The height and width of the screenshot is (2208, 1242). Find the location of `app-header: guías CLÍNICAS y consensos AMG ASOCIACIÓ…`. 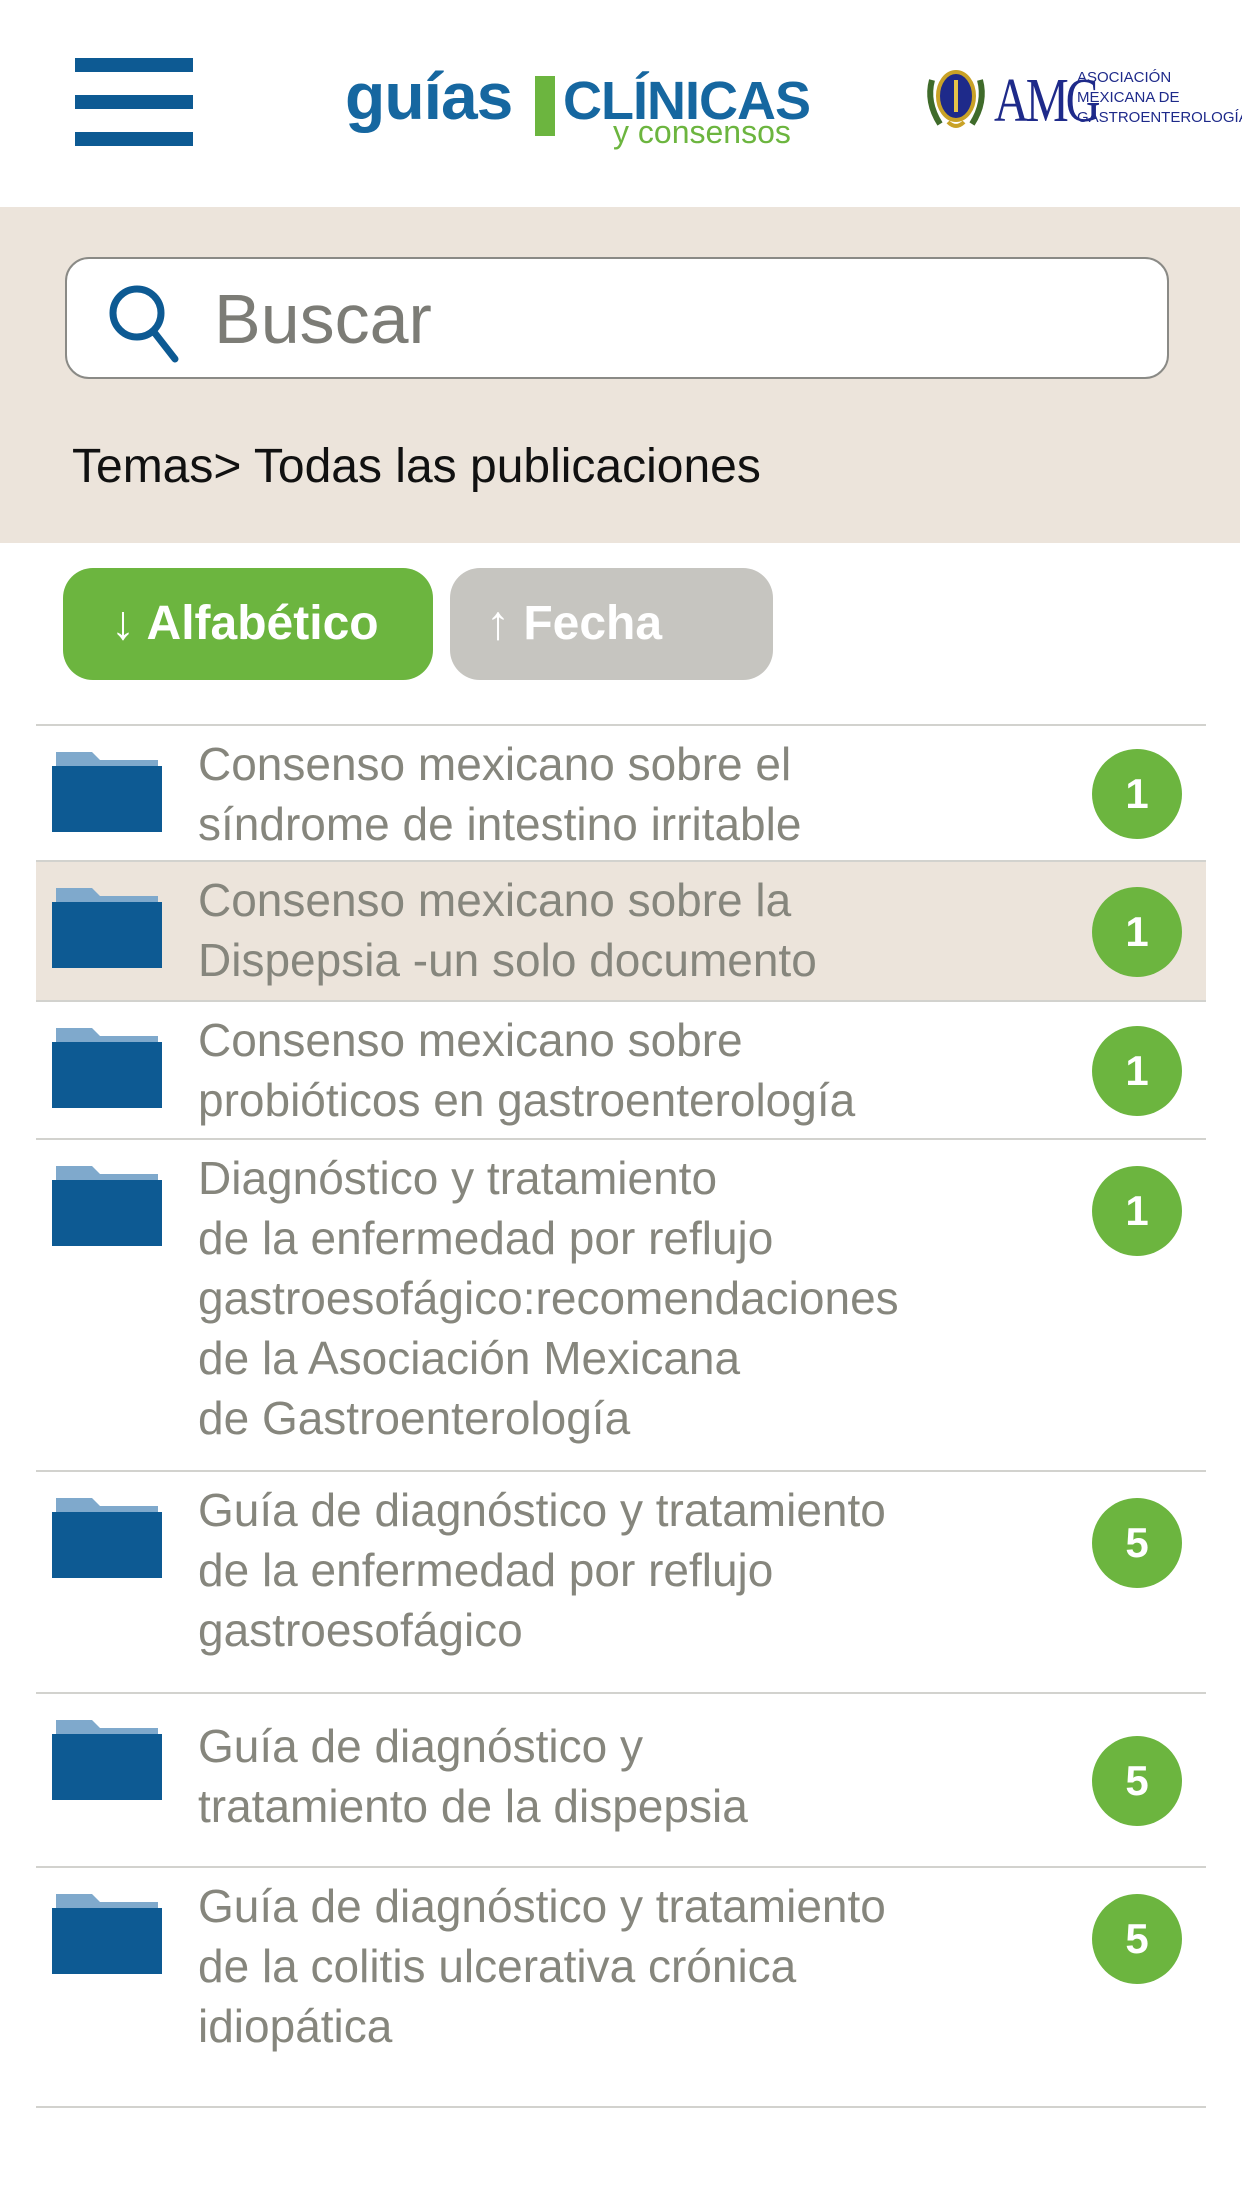

app-header: guías CLÍNICAS y consensos AMG ASOCIACIÓ… is located at coordinates (621, 103).